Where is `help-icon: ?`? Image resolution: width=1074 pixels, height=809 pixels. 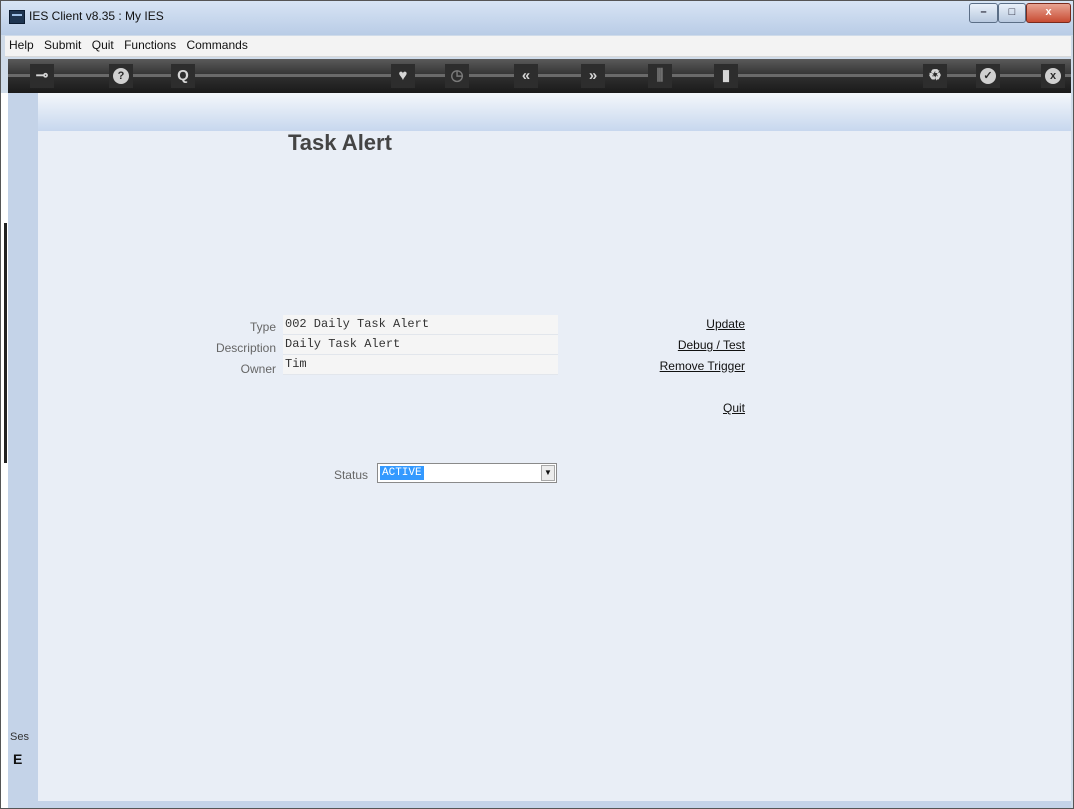 help-icon: ? is located at coordinates (121, 76).